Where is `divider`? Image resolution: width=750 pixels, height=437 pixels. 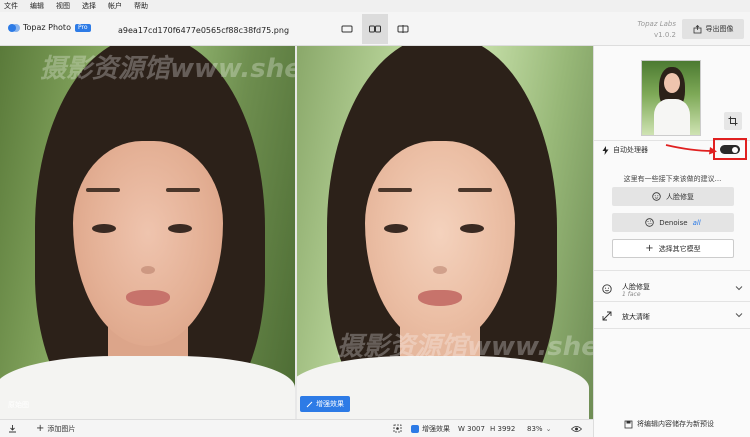
divider is located at coordinates (672, 270).